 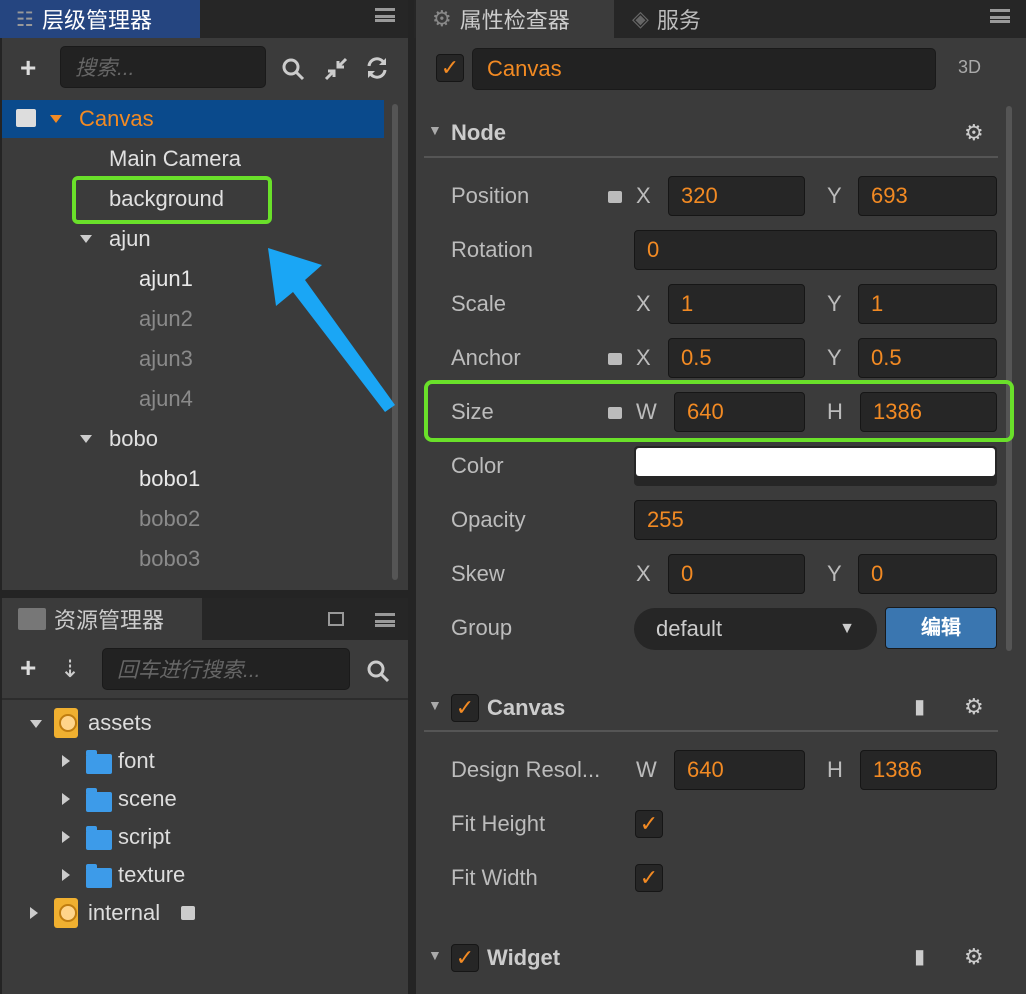 I want to click on tree-item-label: bobo2, so click(x=170, y=518).